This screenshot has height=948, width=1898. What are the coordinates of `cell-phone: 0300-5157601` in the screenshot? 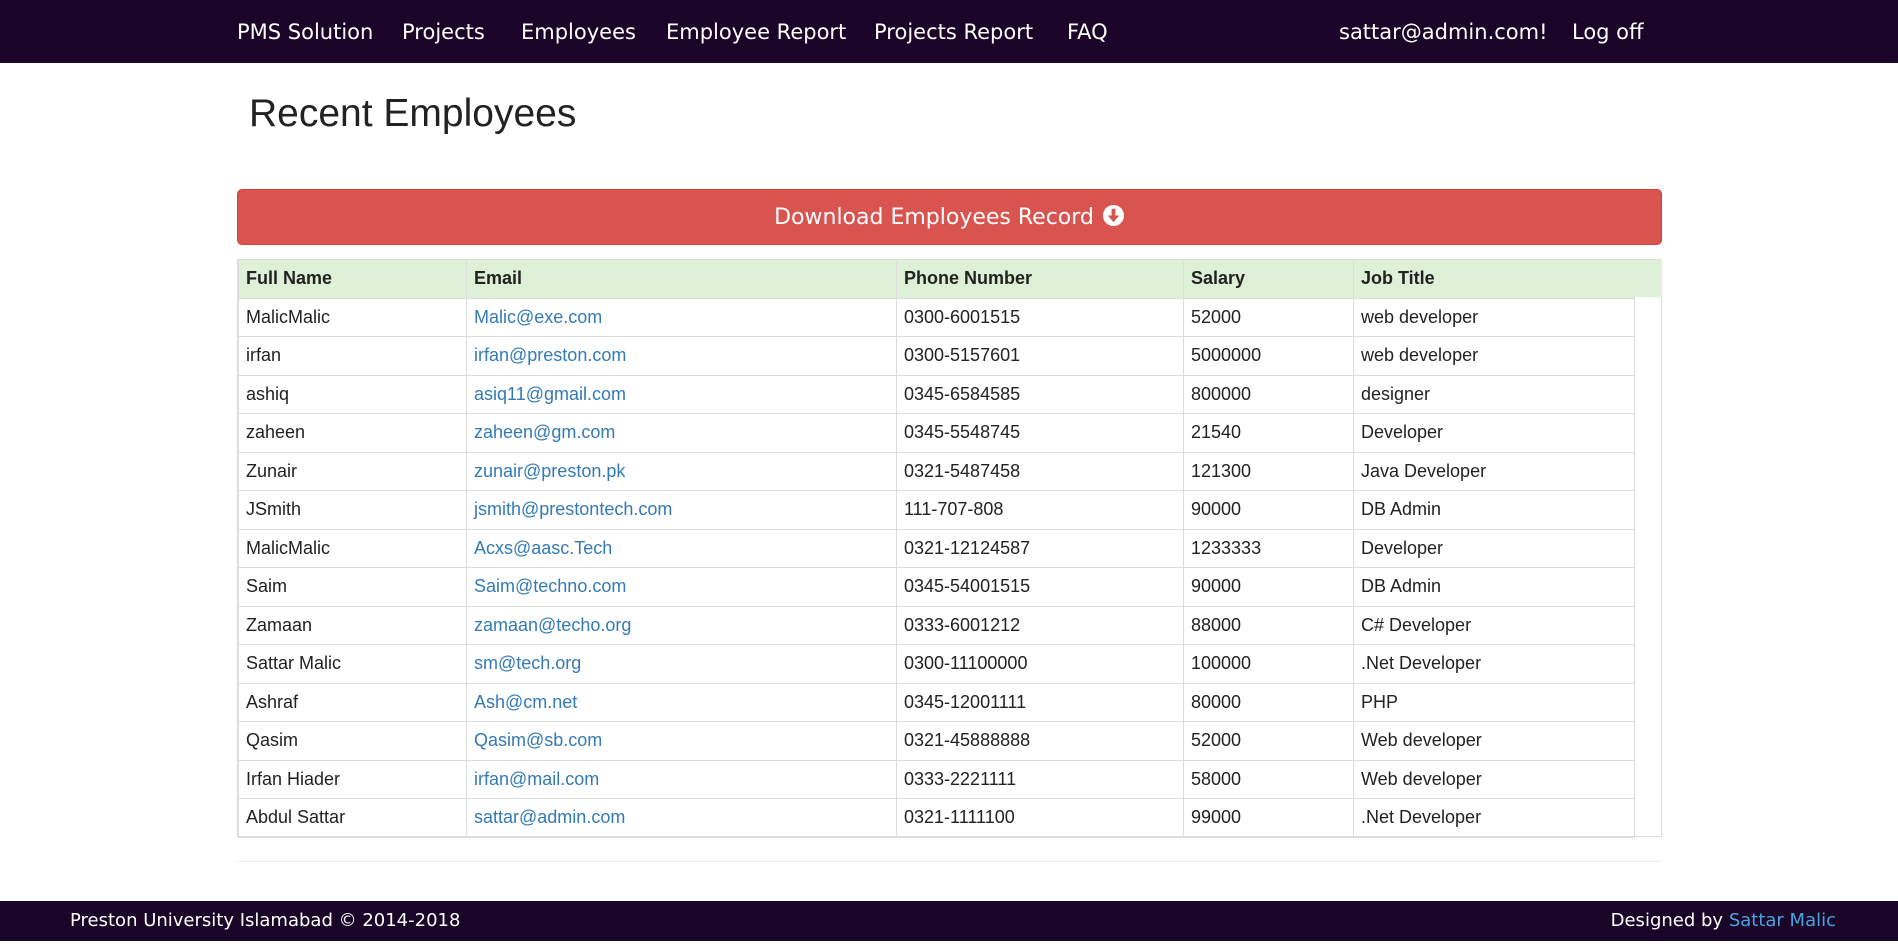 It's located at (1040, 356).